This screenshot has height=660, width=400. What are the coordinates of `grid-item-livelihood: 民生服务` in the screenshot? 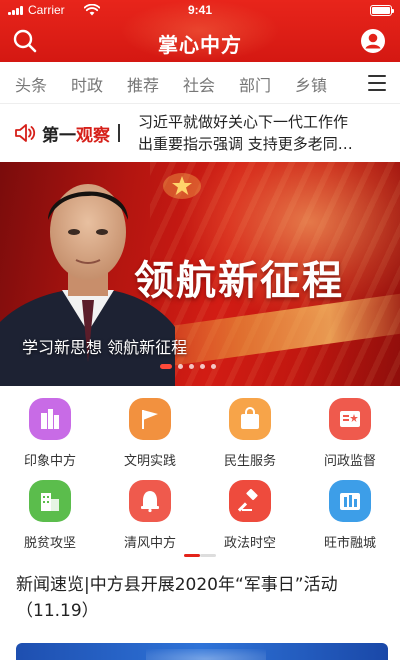 It's located at (250, 427).